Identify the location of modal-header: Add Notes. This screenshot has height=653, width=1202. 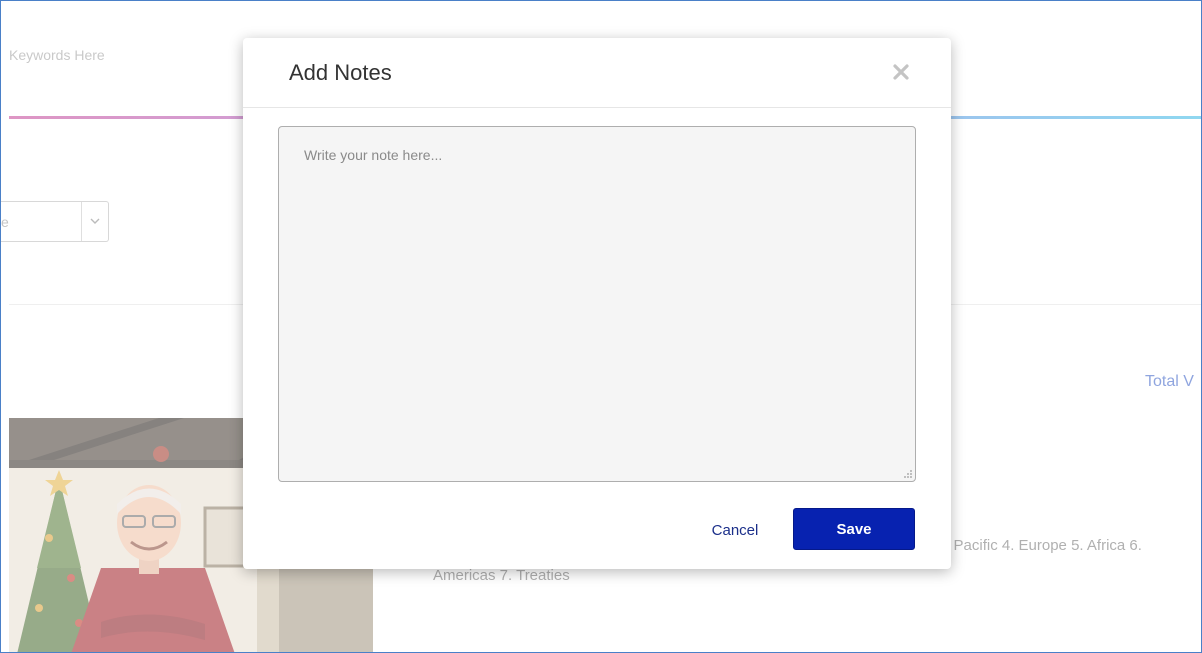
(597, 73).